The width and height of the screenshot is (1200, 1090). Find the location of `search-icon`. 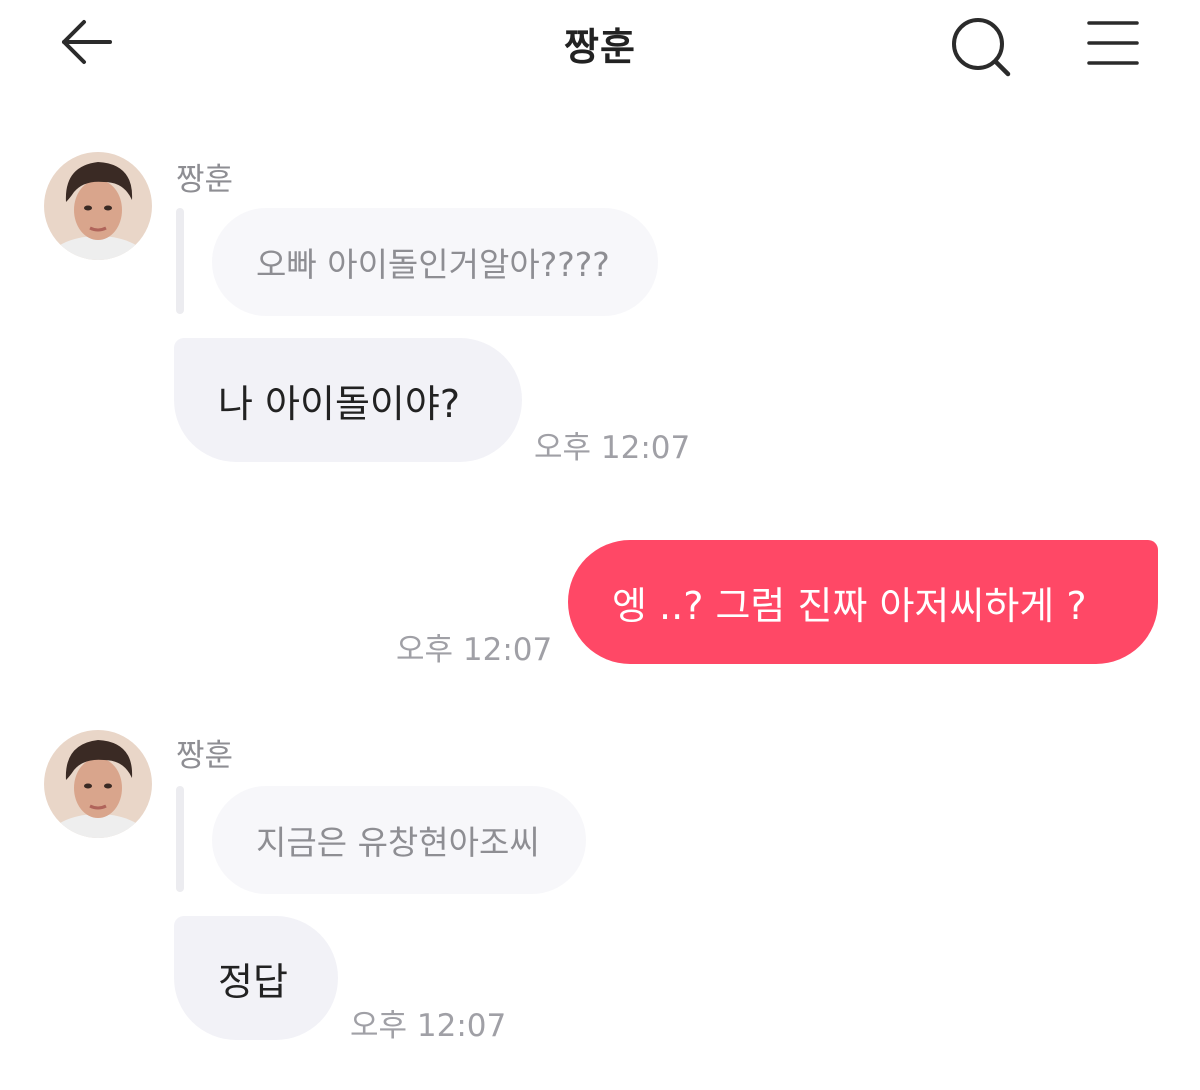

search-icon is located at coordinates (981, 47).